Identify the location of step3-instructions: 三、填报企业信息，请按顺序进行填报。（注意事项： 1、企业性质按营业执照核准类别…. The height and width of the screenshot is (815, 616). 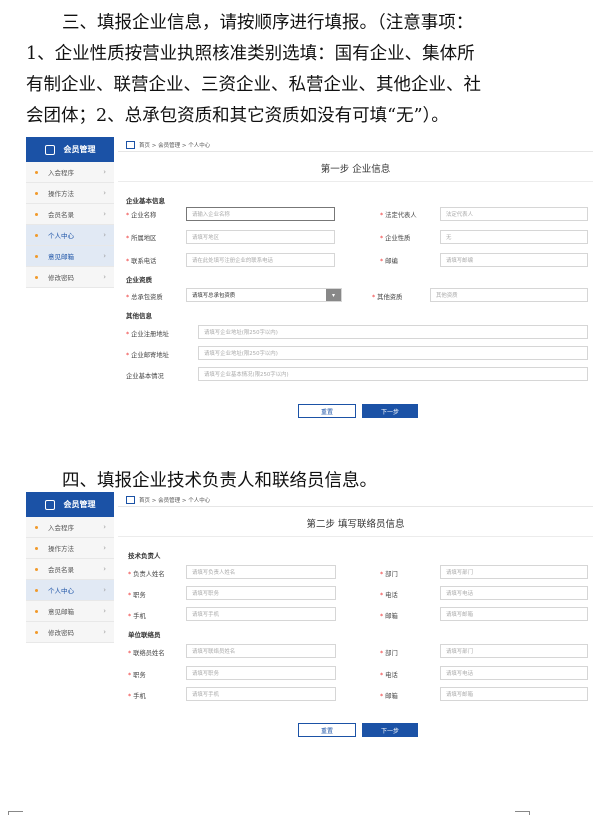
(311, 70).